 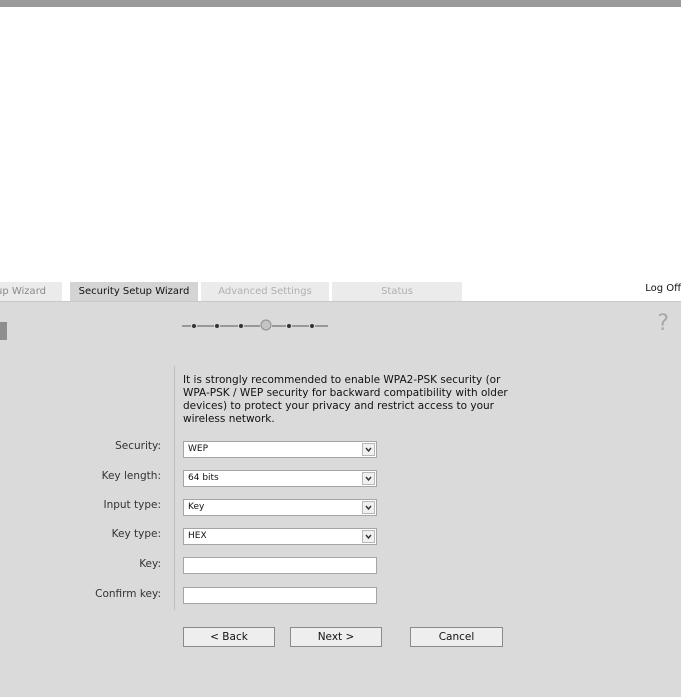 What do you see at coordinates (280, 507) in the screenshot?
I see `input-type-select: Key` at bounding box center [280, 507].